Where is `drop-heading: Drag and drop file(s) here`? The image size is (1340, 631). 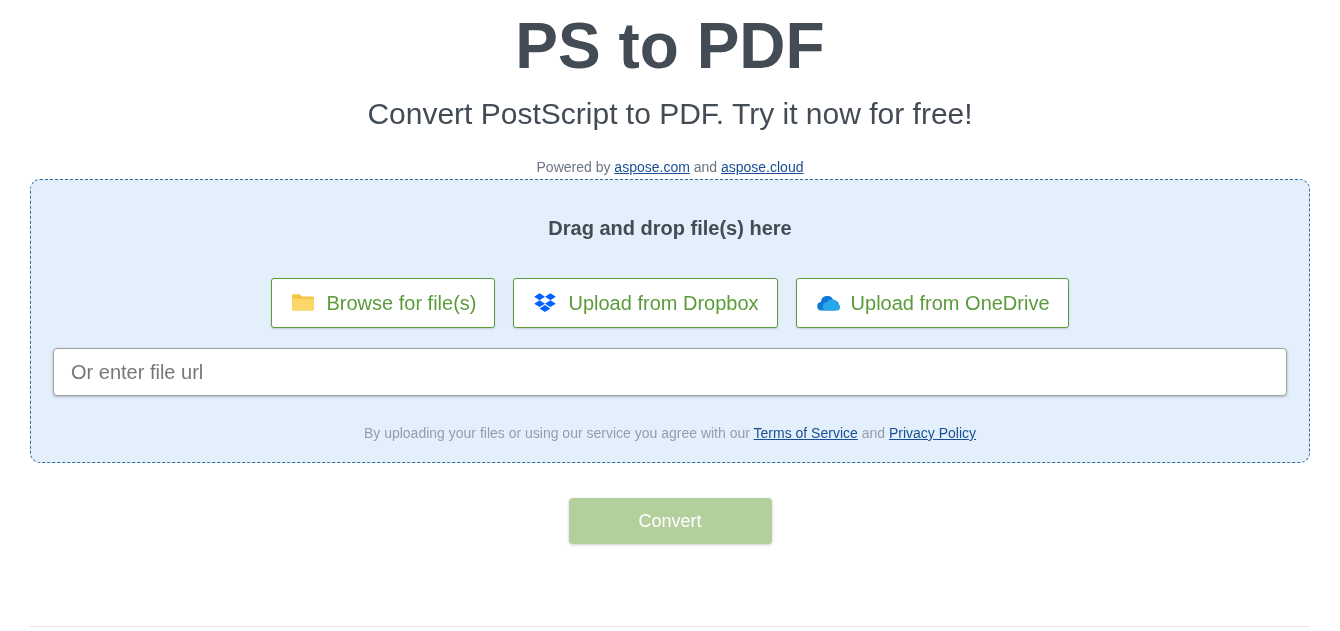
drop-heading: Drag and drop file(s) here is located at coordinates (670, 228).